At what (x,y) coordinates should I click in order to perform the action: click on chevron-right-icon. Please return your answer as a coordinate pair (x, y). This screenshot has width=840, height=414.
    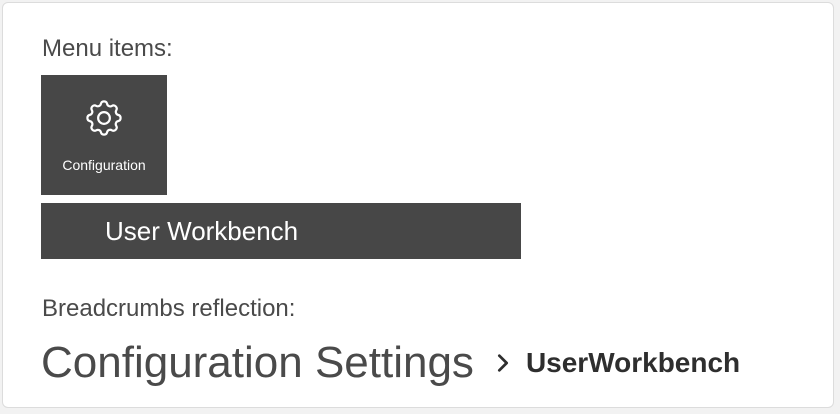
    Looking at the image, I should click on (502, 363).